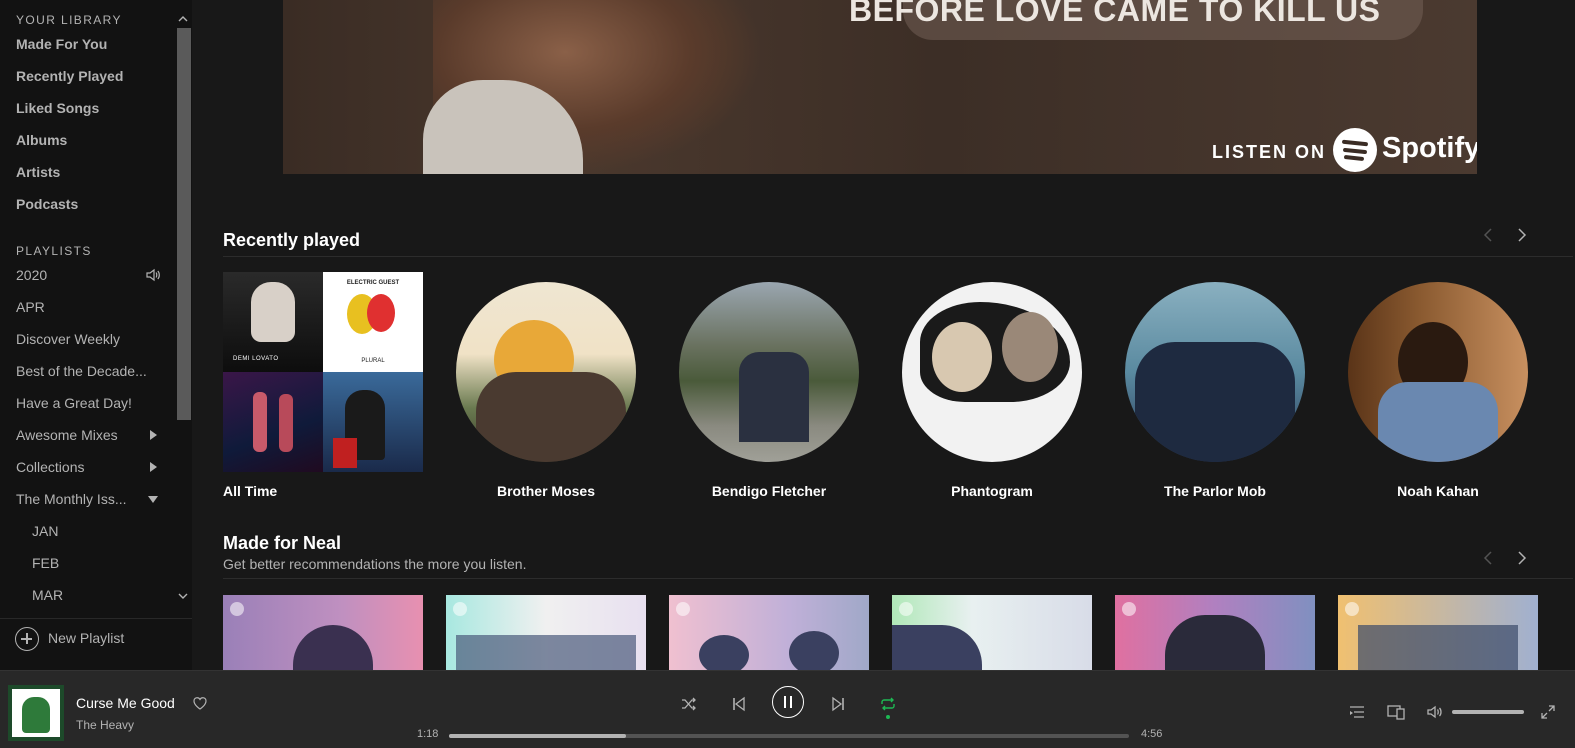  I want to click on devices-icon, so click(1396, 712).